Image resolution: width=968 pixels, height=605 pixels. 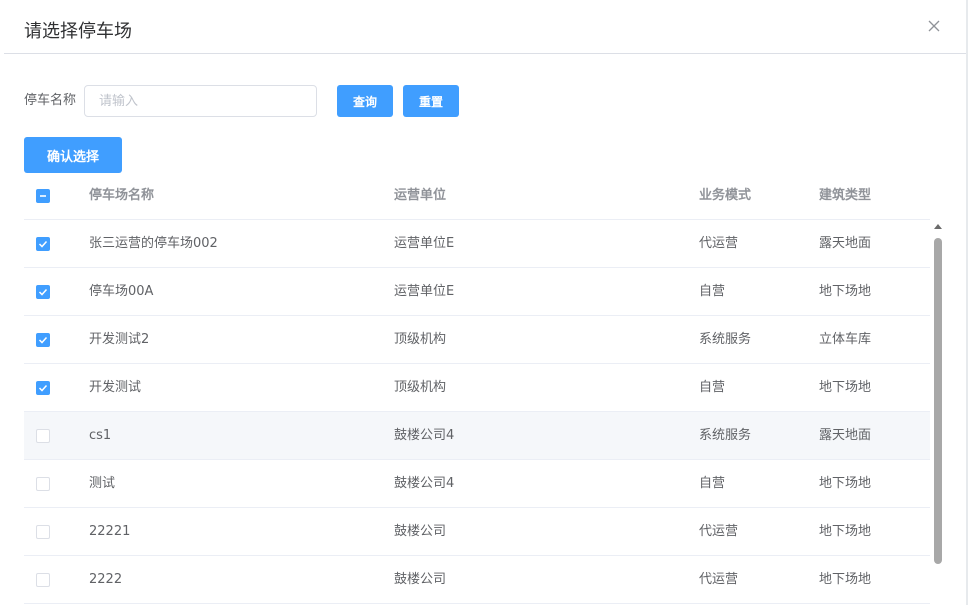 What do you see at coordinates (477, 580) in the screenshot?
I see `table-row: 2222 鼓楼公司 代运营 地下场地` at bounding box center [477, 580].